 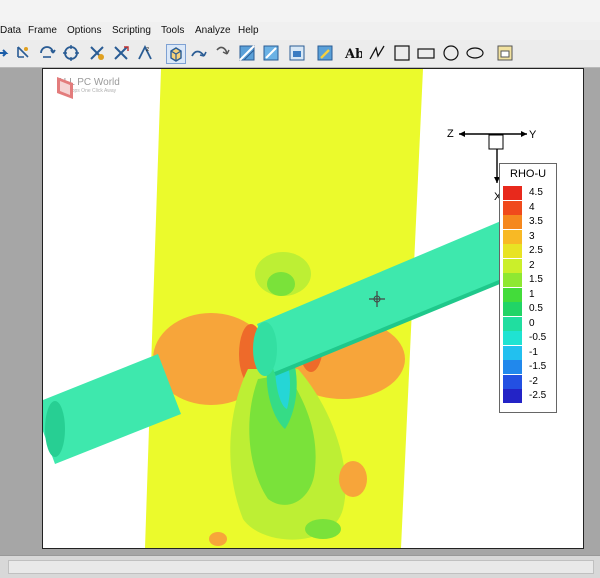 I want to click on legend-level: 2, so click(x=528, y=265).